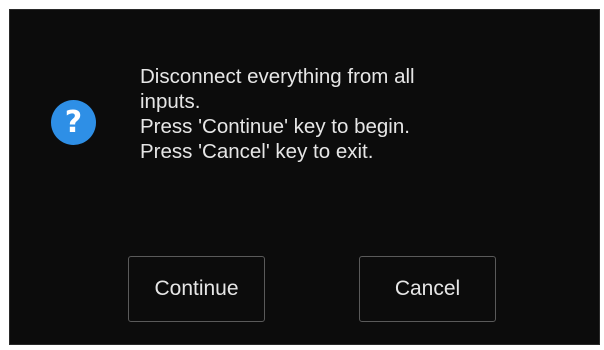 The width and height of the screenshot is (604, 350). What do you see at coordinates (277, 76) in the screenshot?
I see `message-line: Disconnect everything from all` at bounding box center [277, 76].